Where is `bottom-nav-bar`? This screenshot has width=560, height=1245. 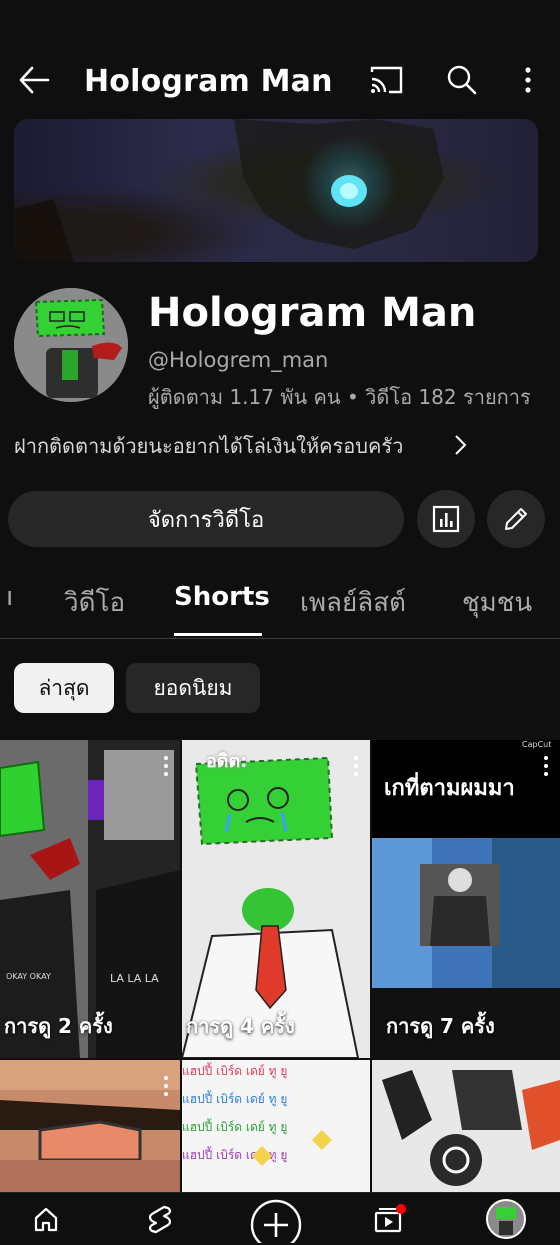
bottom-nav-bar is located at coordinates (280, 1218).